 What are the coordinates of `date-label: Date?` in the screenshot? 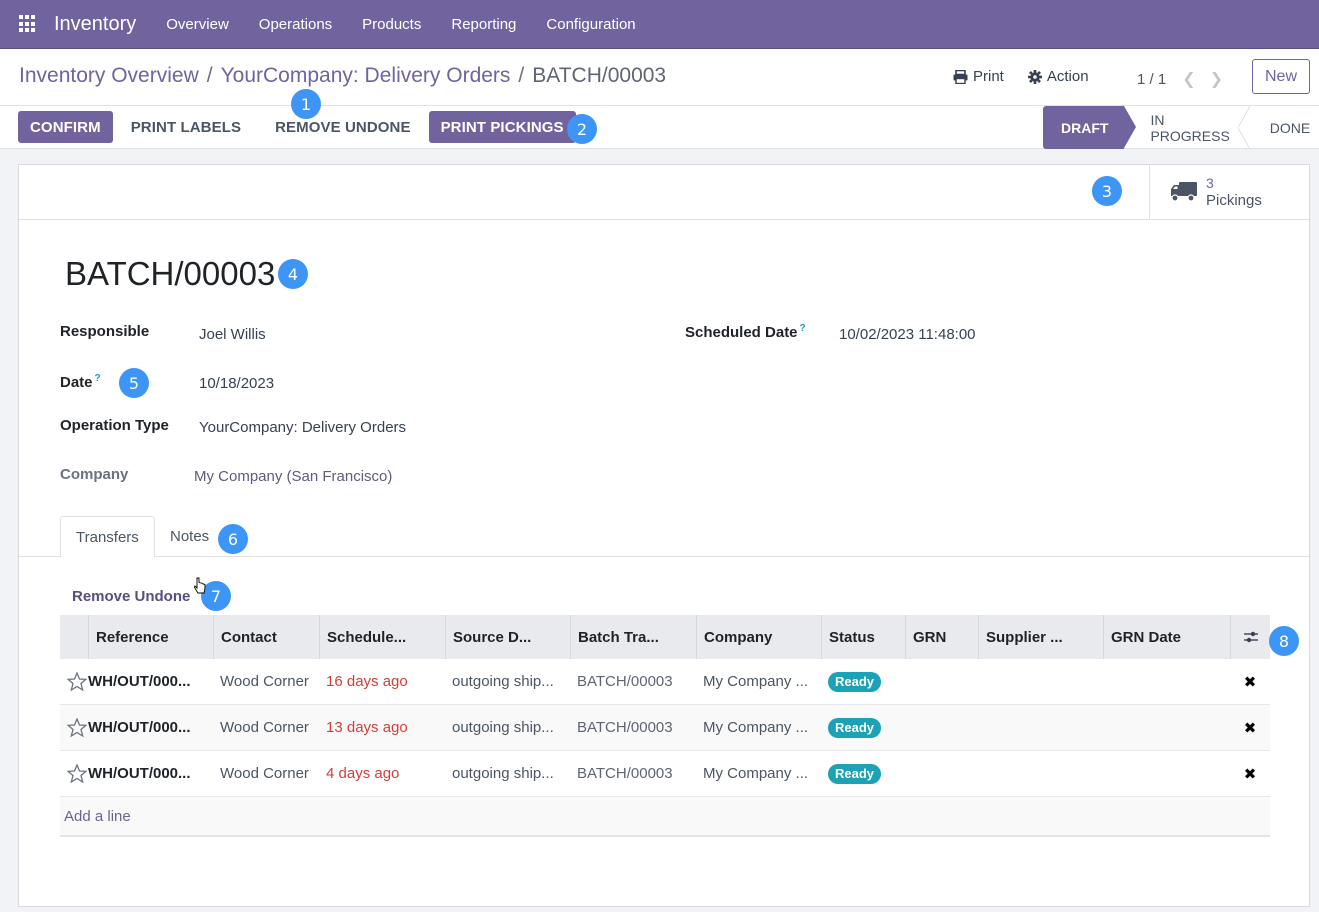 It's located at (80, 382).